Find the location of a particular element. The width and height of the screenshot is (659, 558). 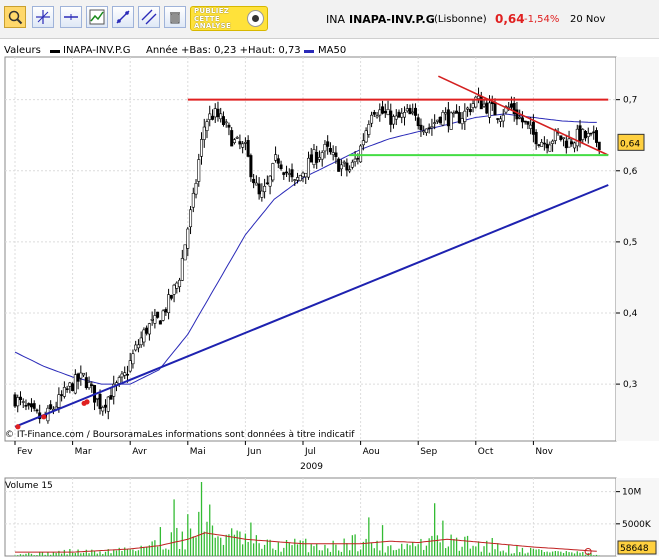

month-label: Avr is located at coordinates (139, 452).